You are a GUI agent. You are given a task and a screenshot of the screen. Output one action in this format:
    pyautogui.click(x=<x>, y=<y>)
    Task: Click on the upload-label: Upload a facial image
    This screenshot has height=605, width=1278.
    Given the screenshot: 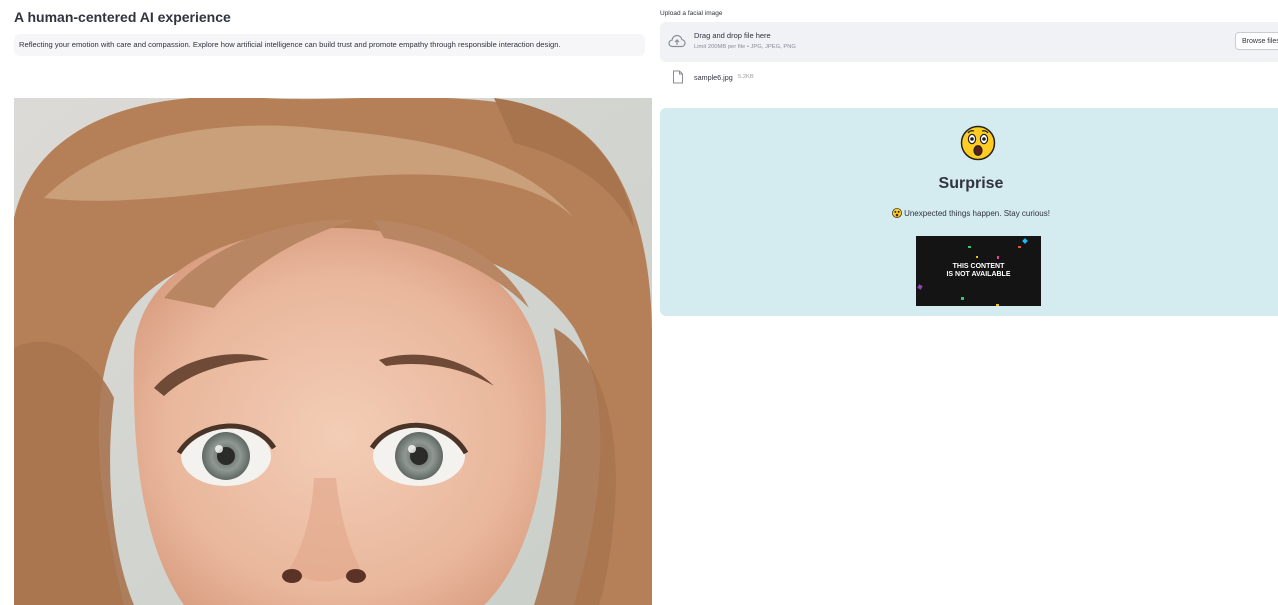 What is the action you would take?
    pyautogui.click(x=691, y=13)
    